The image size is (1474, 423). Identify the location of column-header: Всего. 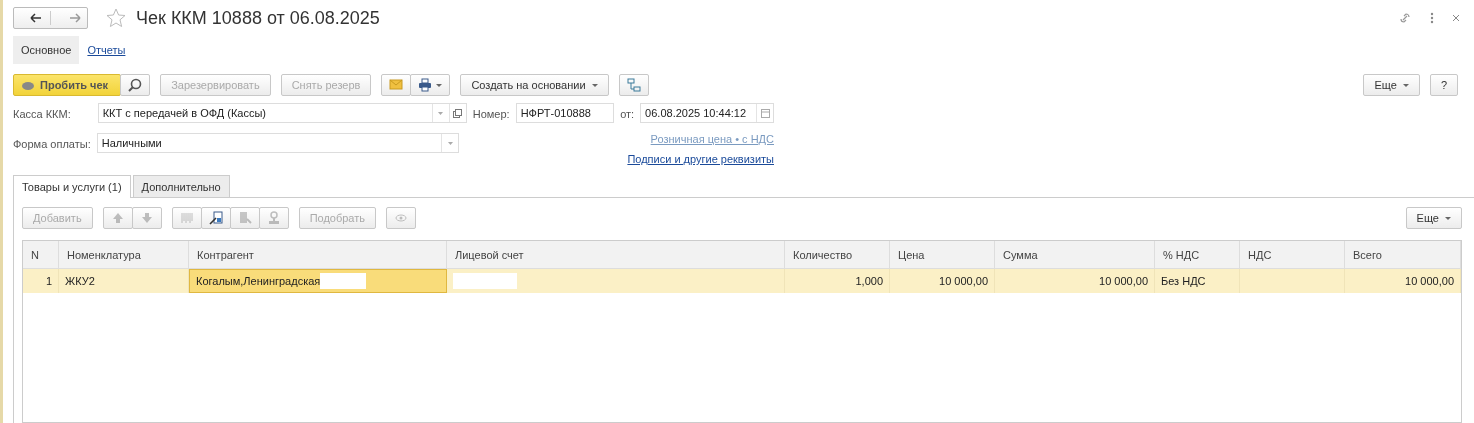
(1403, 255).